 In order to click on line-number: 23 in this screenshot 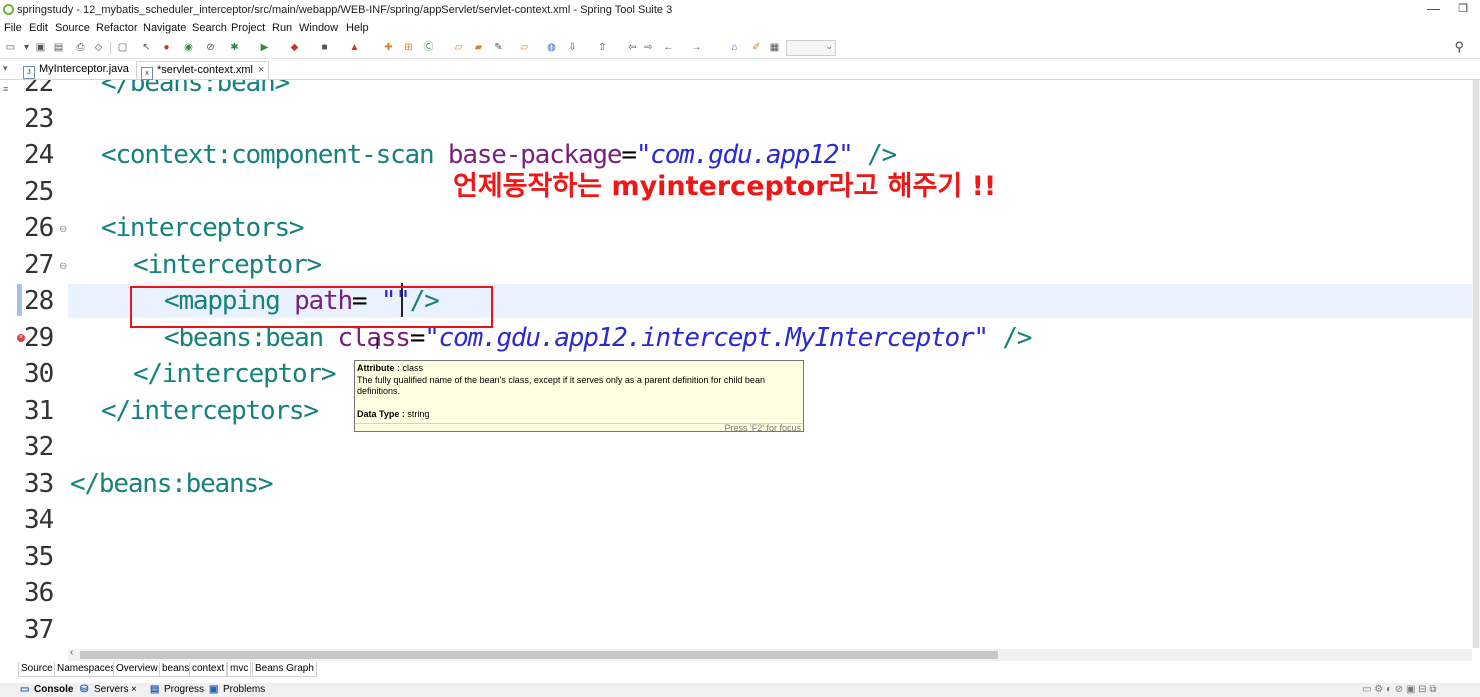, I will do `click(39, 119)`.